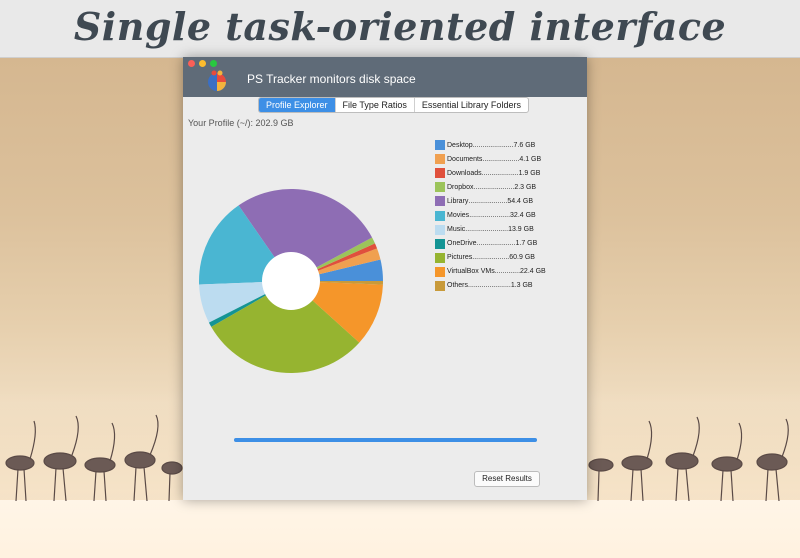 This screenshot has width=800, height=558. What do you see at coordinates (458, 216) in the screenshot?
I see `legend-label: Movies` at bounding box center [458, 216].